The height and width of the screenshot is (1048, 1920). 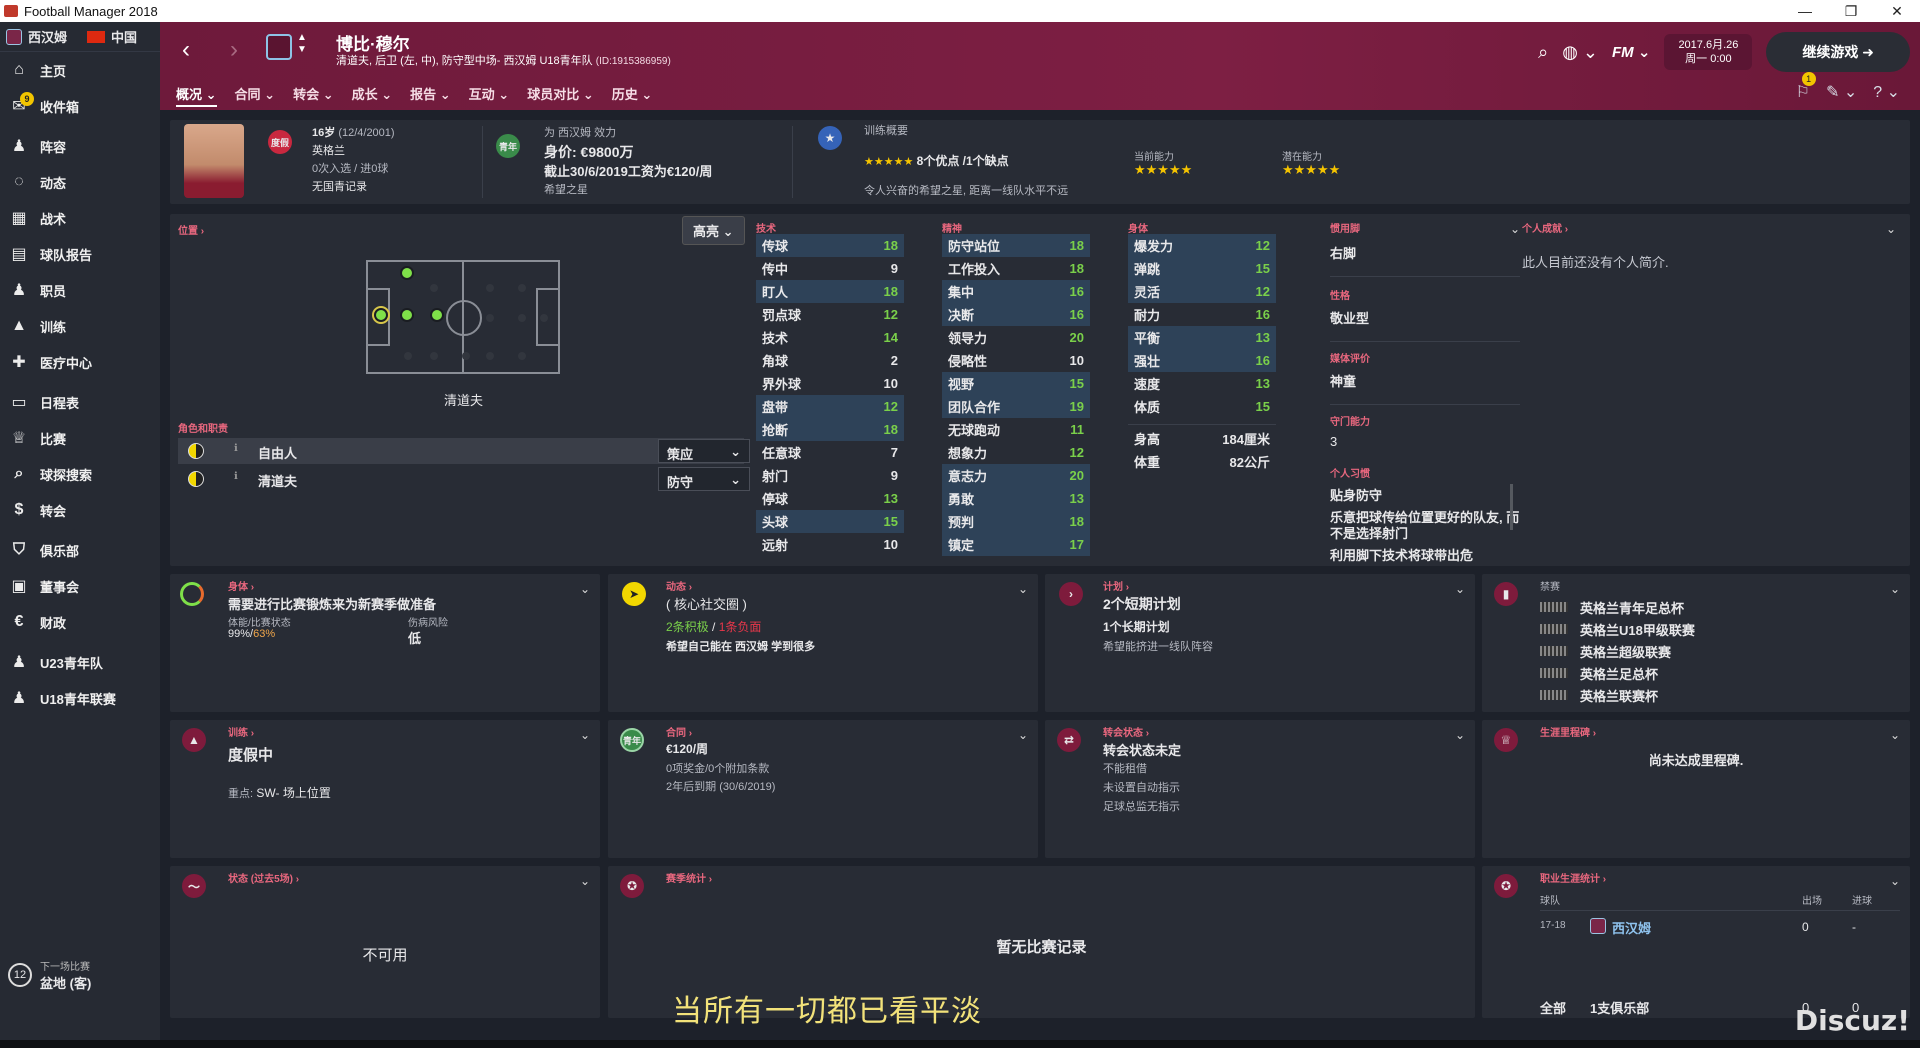 I want to click on edit-icon: ✎ ⌄, so click(x=1841, y=92).